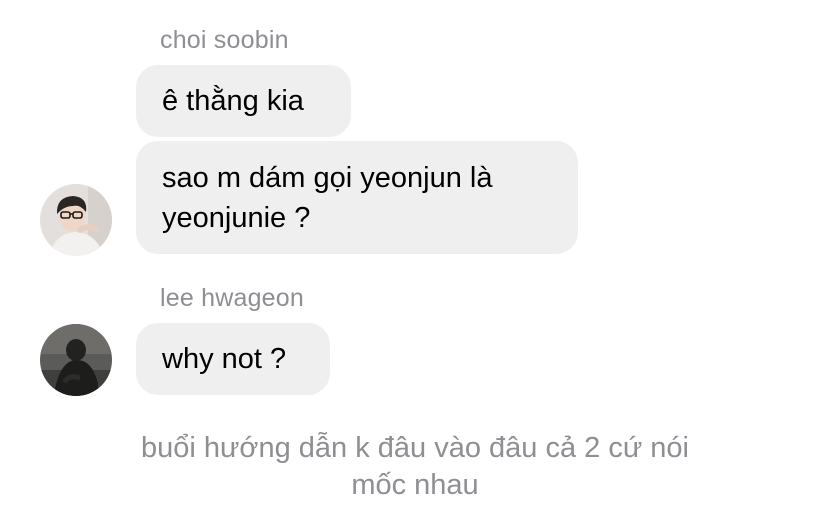 This screenshot has width=828, height=525. I want to click on message-text-line: sao m dám gọi yeonjun là, so click(327, 178).